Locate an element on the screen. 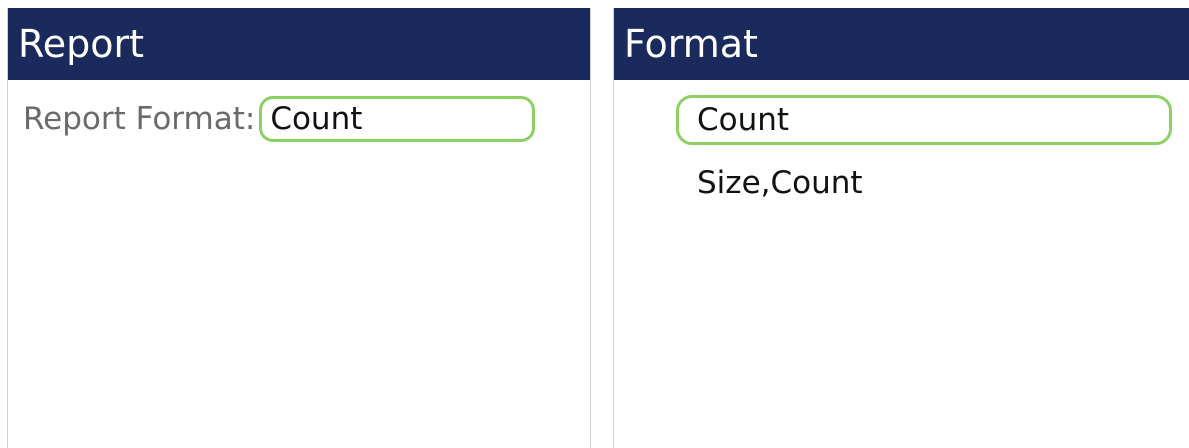 The height and width of the screenshot is (448, 1189). report-panel-title: Report is located at coordinates (299, 44).